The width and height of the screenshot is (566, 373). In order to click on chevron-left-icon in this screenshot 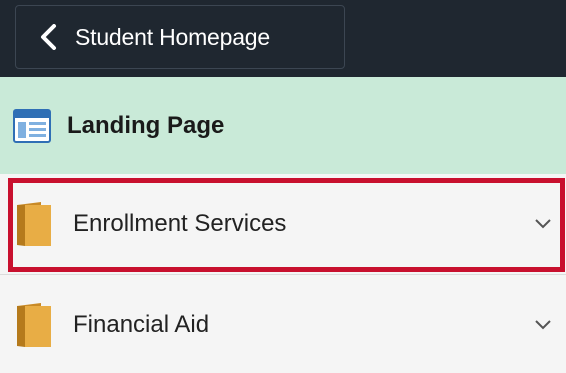, I will do `click(48, 37)`.